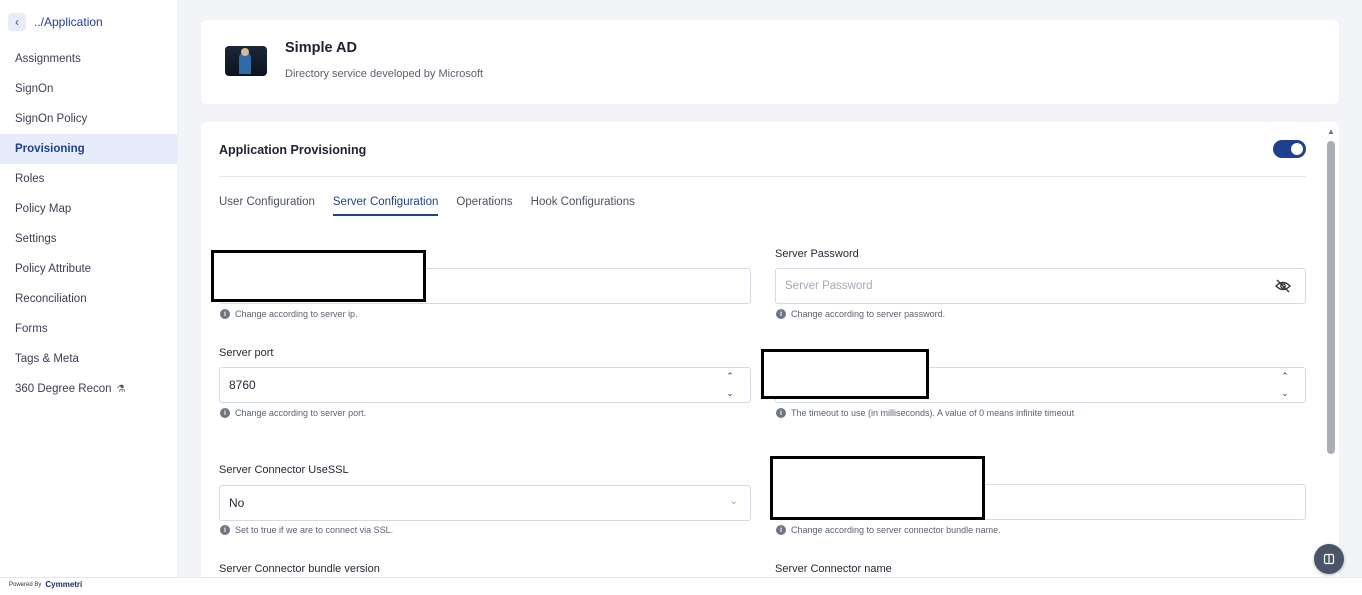  What do you see at coordinates (1283, 287) in the screenshot?
I see `eye-off-icon` at bounding box center [1283, 287].